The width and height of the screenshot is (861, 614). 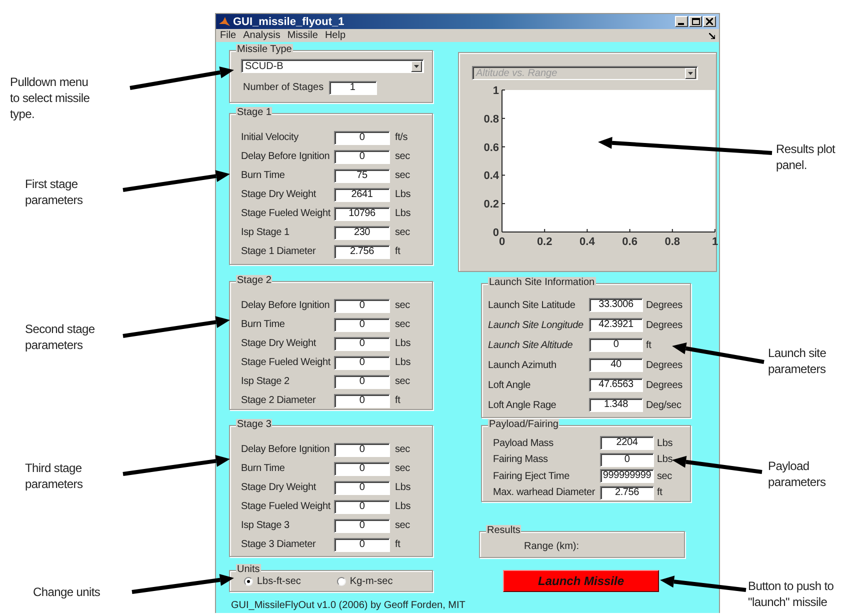 I want to click on input-field: 75, so click(x=362, y=175).